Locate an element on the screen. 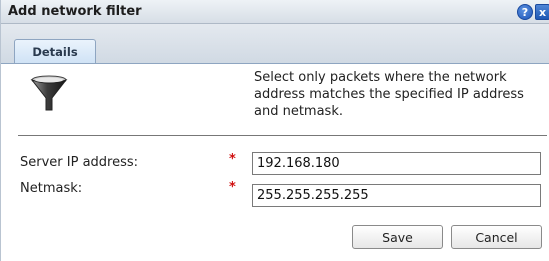  help-icon: ? is located at coordinates (525, 12).